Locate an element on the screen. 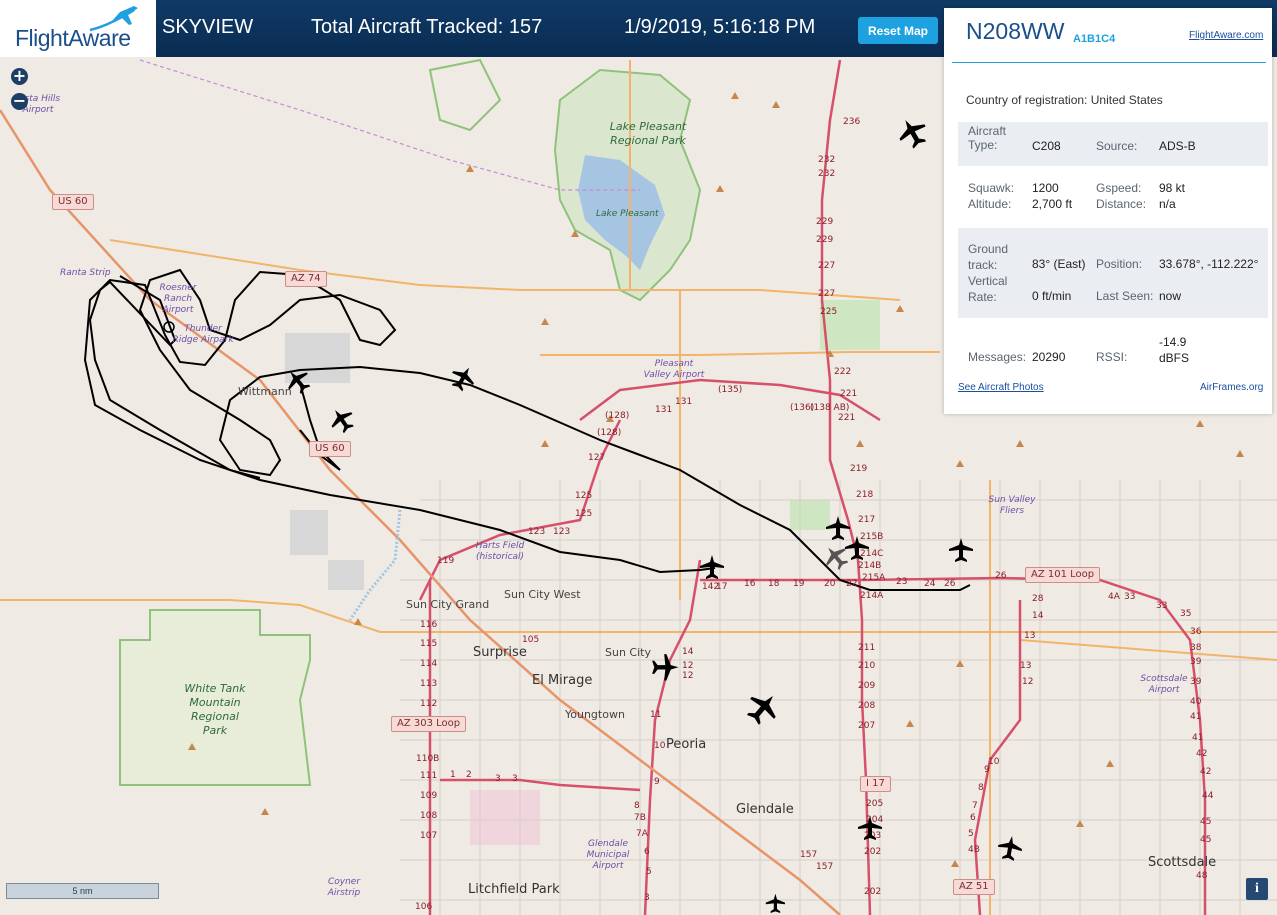  exit-number: 205 is located at coordinates (875, 804).